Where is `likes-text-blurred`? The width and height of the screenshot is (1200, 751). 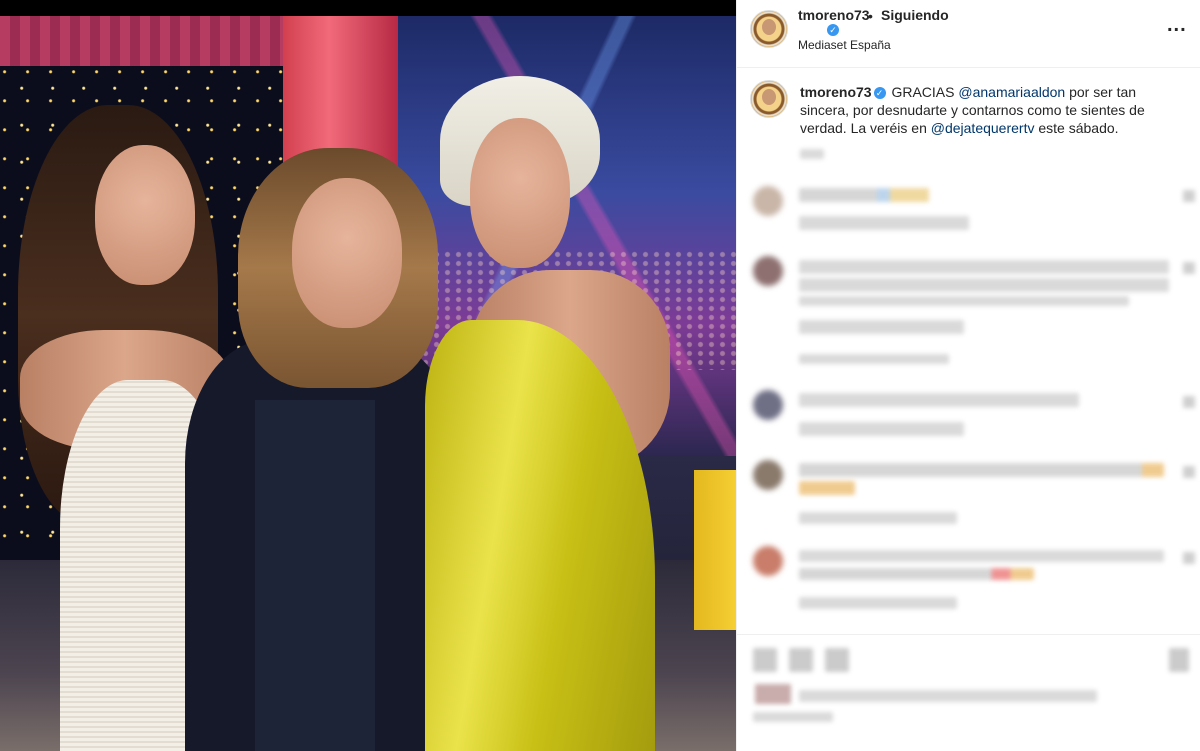
likes-text-blurred is located at coordinates (948, 696).